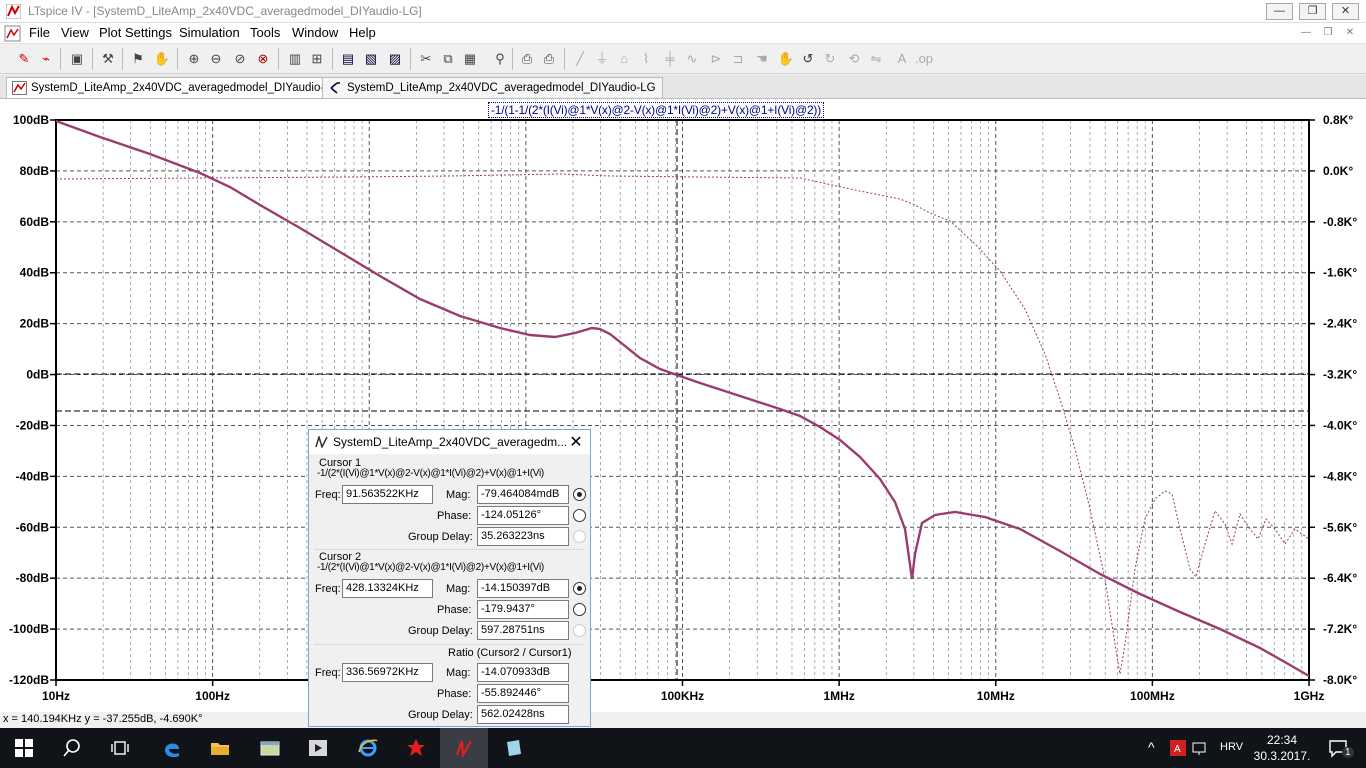 This screenshot has height=768, width=1366. I want to click on left-axis-tick-label: -20dB, so click(33, 425).